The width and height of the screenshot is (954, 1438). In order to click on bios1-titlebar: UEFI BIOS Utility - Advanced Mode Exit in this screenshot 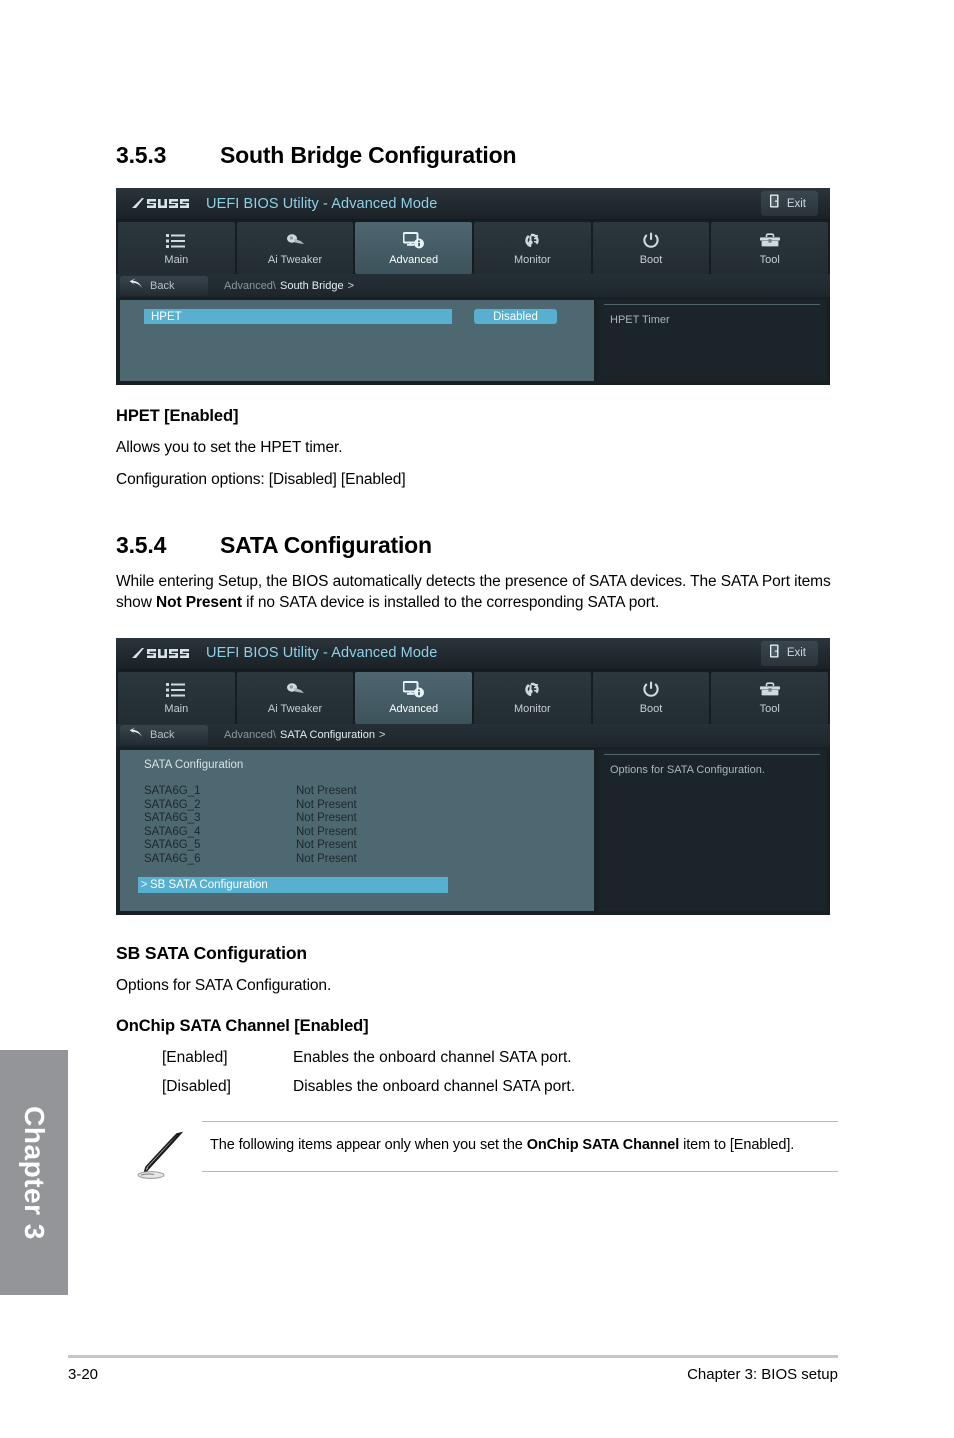, I will do `click(473, 204)`.